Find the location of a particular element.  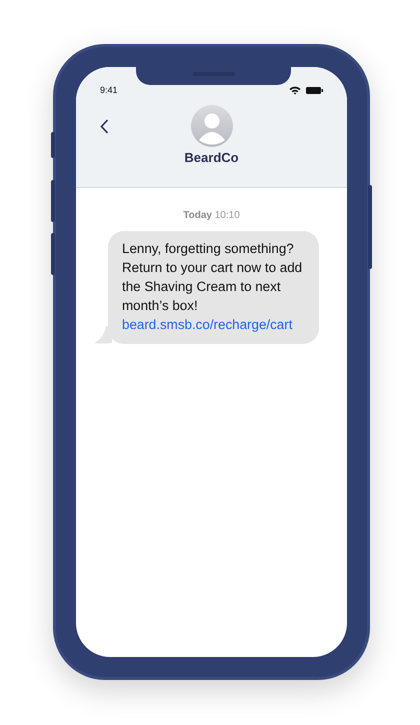

status-time: 9:41 is located at coordinates (109, 90).